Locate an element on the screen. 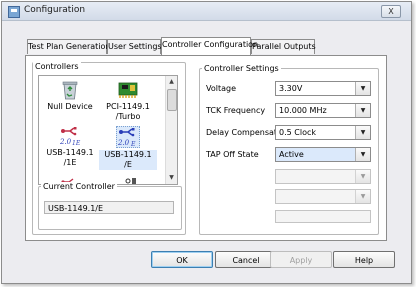 This screenshot has height=287, width=416. controllers-group-label: Controllers is located at coordinates (57, 66).